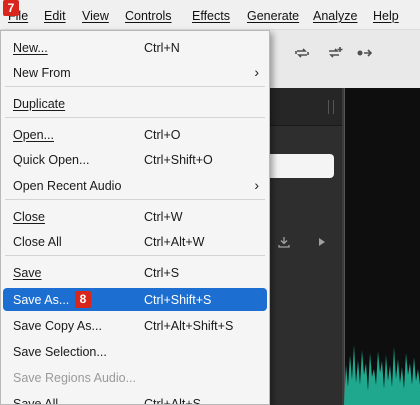  Describe the element at coordinates (135, 47) in the screenshot. I see `menu-item-new: New... Ctrl+N` at that location.